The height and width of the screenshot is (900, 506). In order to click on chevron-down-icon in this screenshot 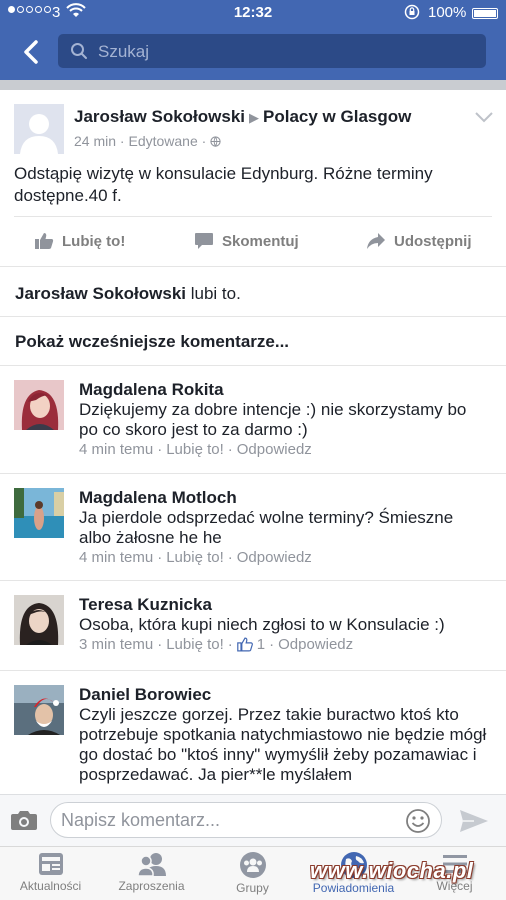, I will do `click(484, 117)`.